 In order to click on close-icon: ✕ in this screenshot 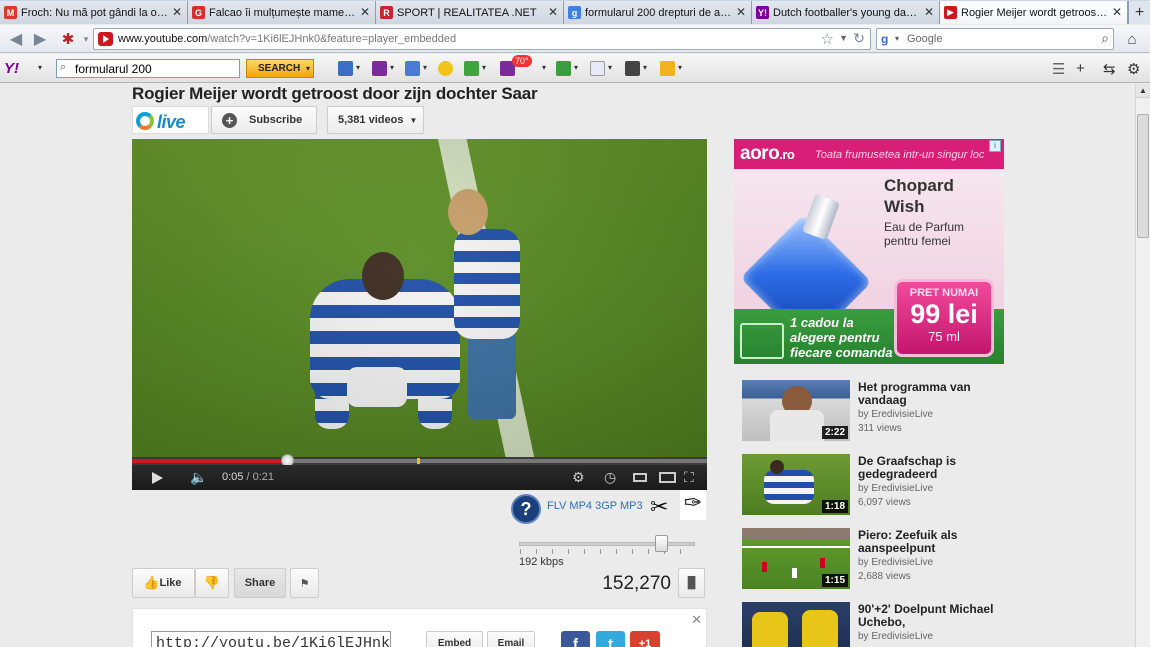, I will do `click(696, 620)`.